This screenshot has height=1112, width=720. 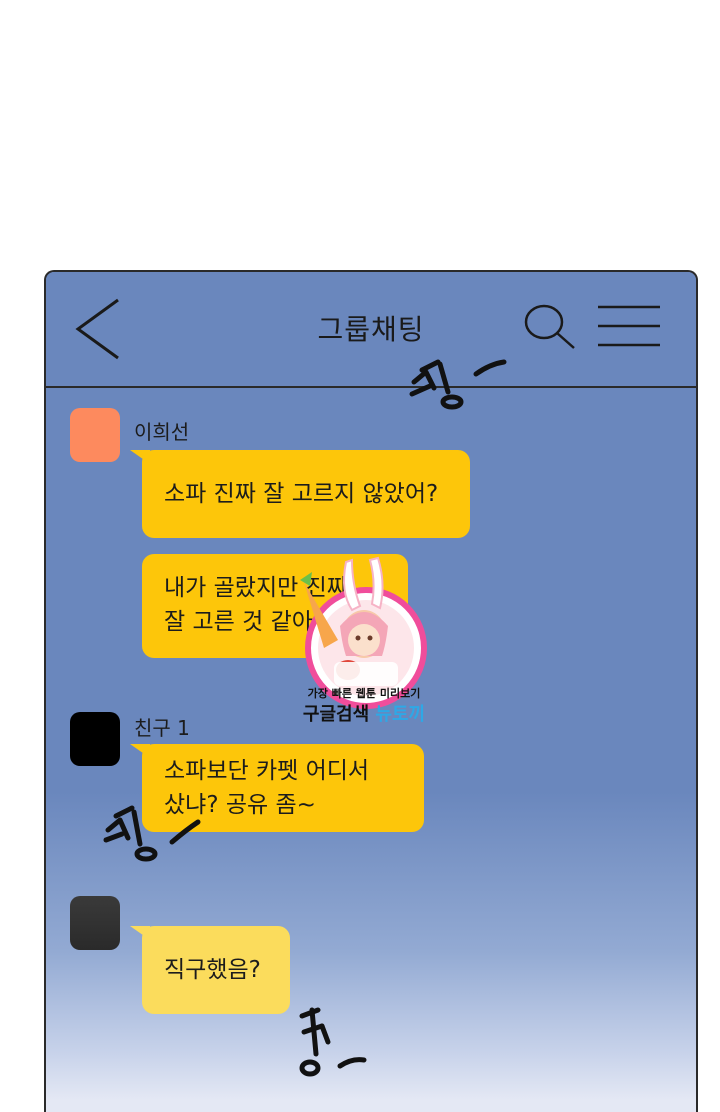 I want to click on chat-header: 그룹채팅, so click(x=371, y=330).